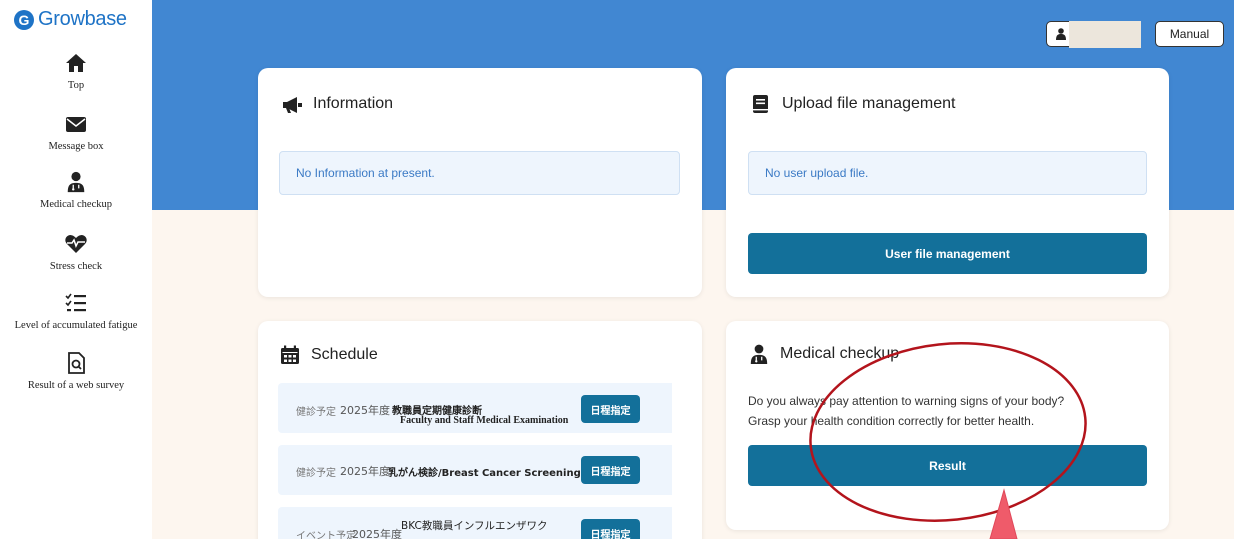 This screenshot has width=1234, height=539. I want to click on information-title-row: Information, so click(337, 104).